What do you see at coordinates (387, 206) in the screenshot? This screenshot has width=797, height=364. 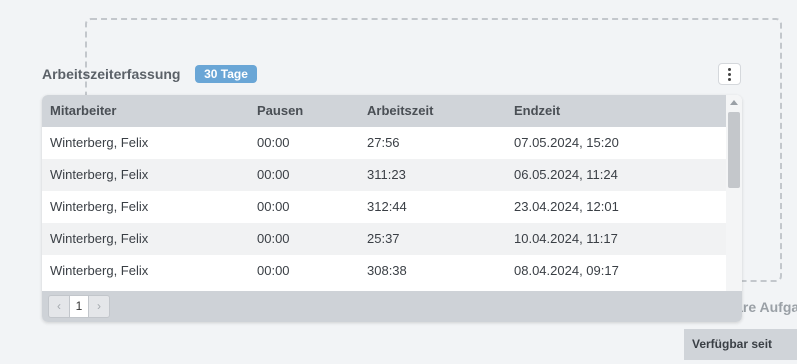 I see `cell-arbeitszeit: 312:44` at bounding box center [387, 206].